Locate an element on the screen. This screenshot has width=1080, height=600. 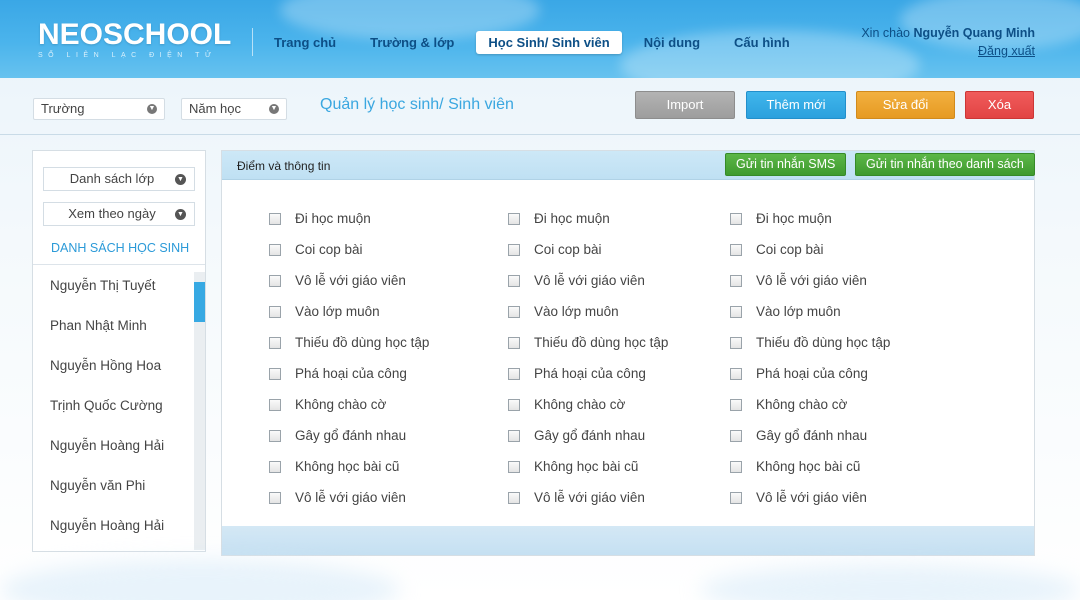
logo: NEOSCHOOL SỔ LIÊN LẠC ĐIỆN TỬ is located at coordinates (134, 40).